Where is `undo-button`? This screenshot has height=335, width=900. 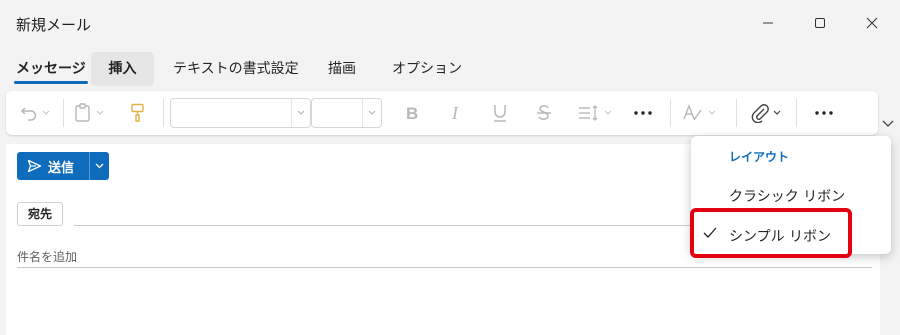 undo-button is located at coordinates (35, 113).